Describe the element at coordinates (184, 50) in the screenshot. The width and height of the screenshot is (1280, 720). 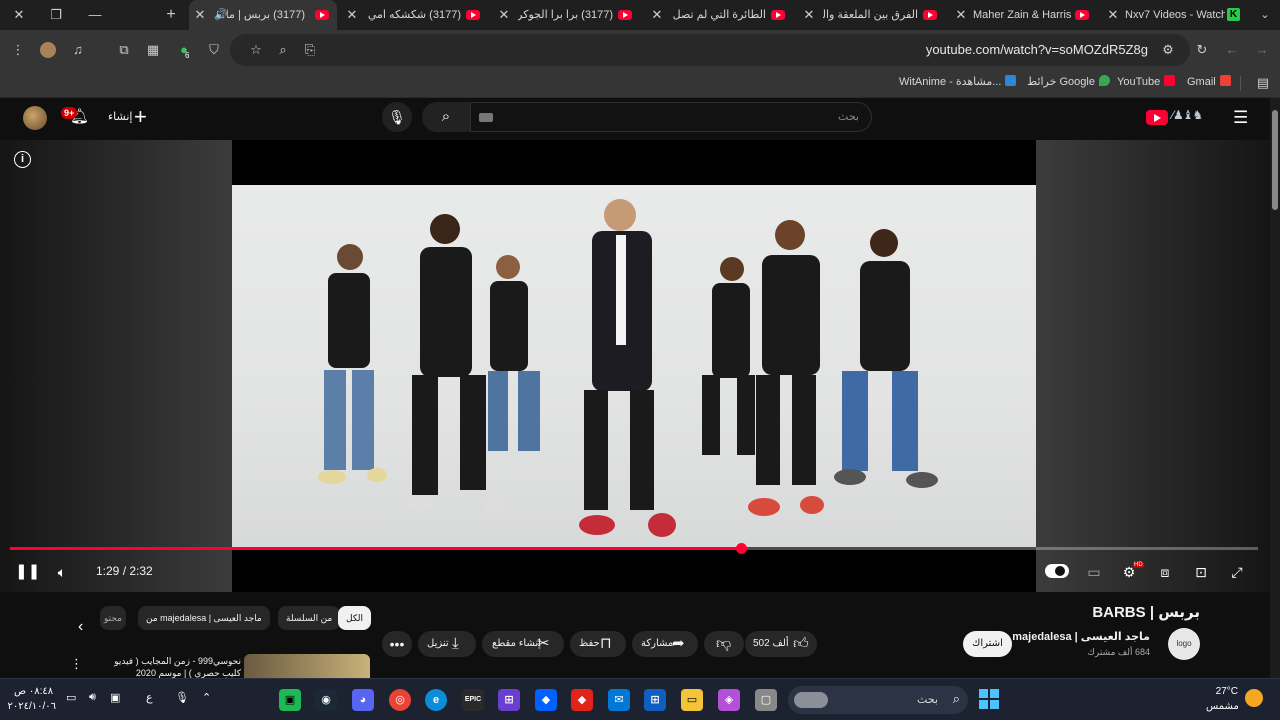
I see `adblock-extension-icon: ● 6` at that location.